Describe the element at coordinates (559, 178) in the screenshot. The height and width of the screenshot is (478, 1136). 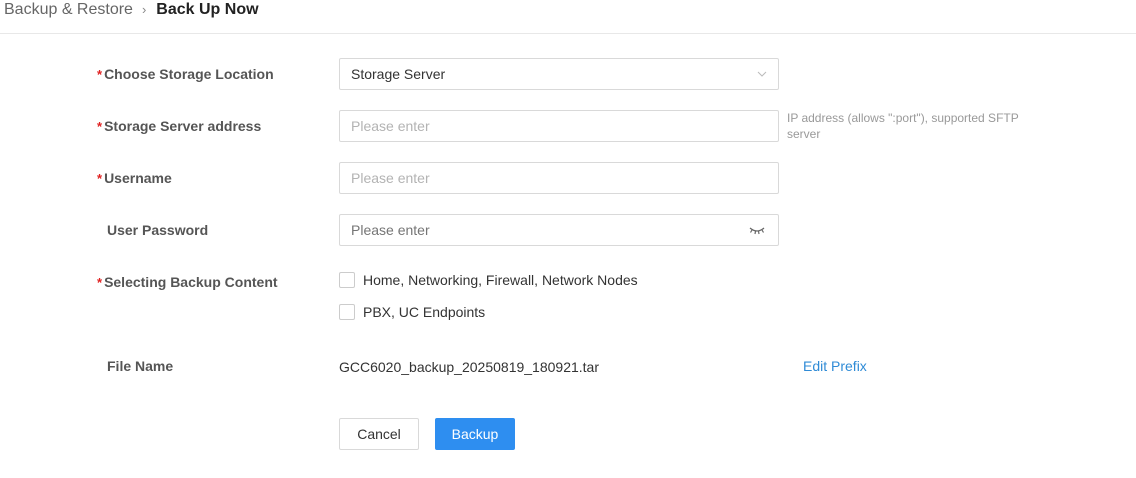
I see `username-input` at that location.